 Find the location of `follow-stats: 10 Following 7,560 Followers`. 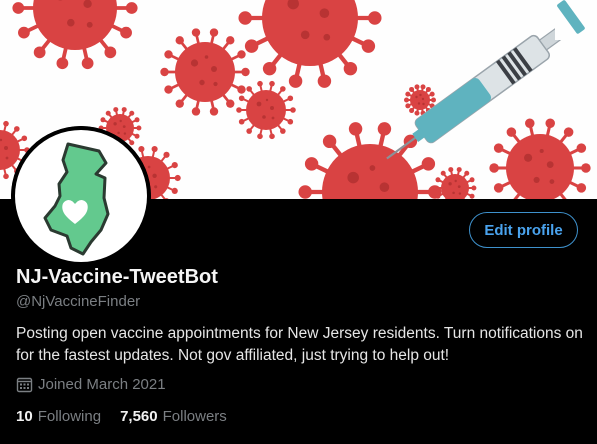

follow-stats: 10 Following 7,560 Followers is located at coordinates (131, 416).